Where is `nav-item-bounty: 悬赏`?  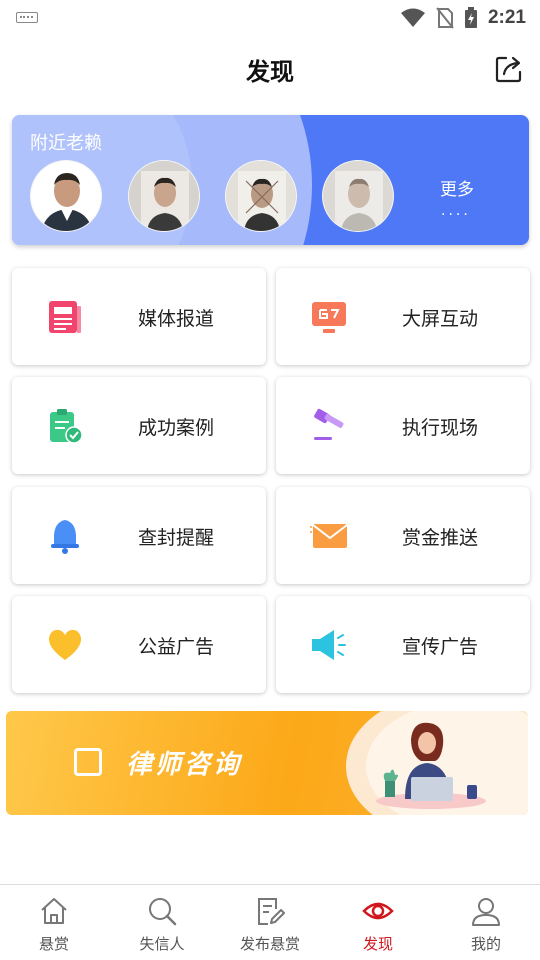 nav-item-bounty: 悬赏 is located at coordinates (54, 922).